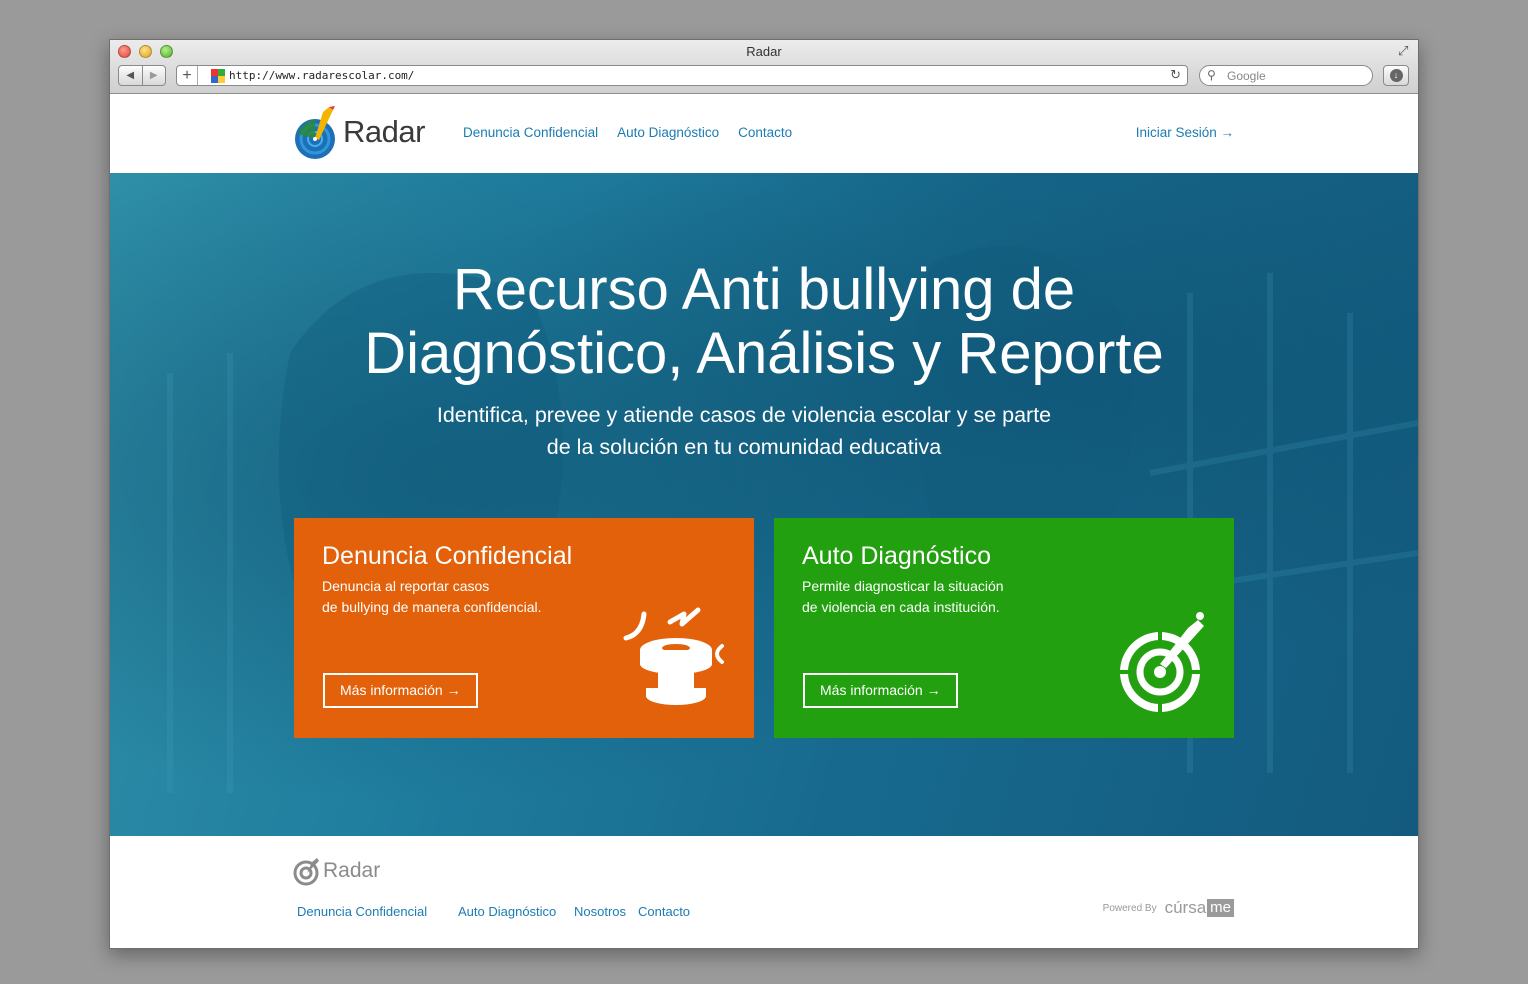  I want to click on hero-title-line-1: Recurso Anti bullying de, so click(764, 289).